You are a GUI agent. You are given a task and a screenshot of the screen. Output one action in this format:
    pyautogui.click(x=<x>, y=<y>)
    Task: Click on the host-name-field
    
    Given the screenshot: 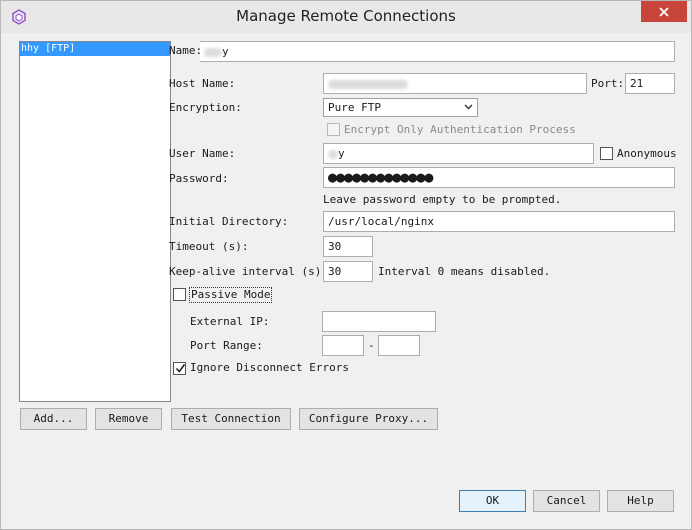 What is the action you would take?
    pyautogui.click(x=455, y=83)
    